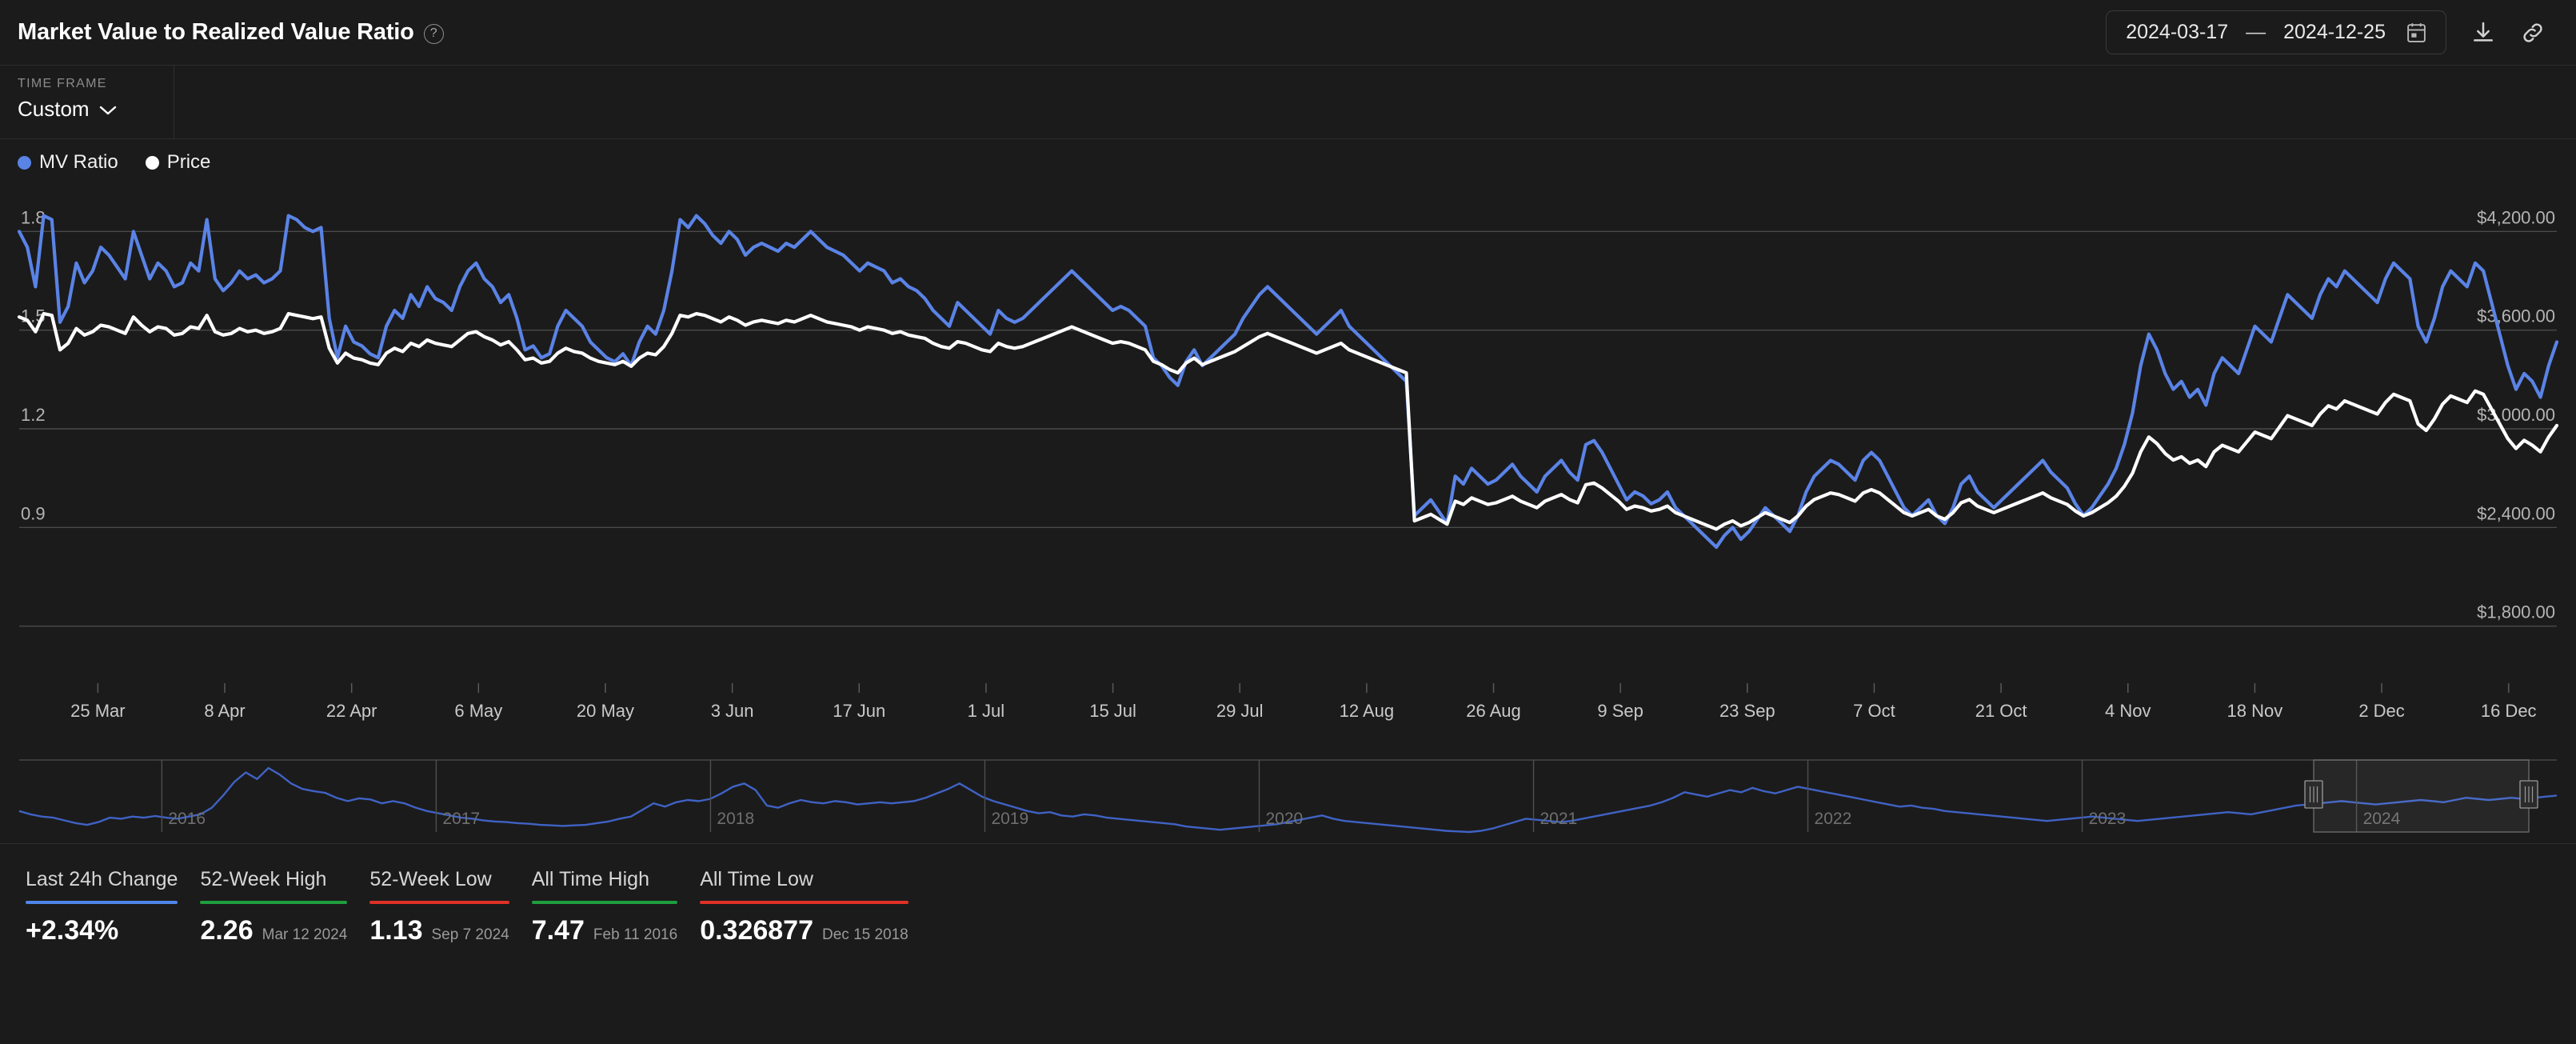  I want to click on stat-value: 2.26, so click(227, 930).